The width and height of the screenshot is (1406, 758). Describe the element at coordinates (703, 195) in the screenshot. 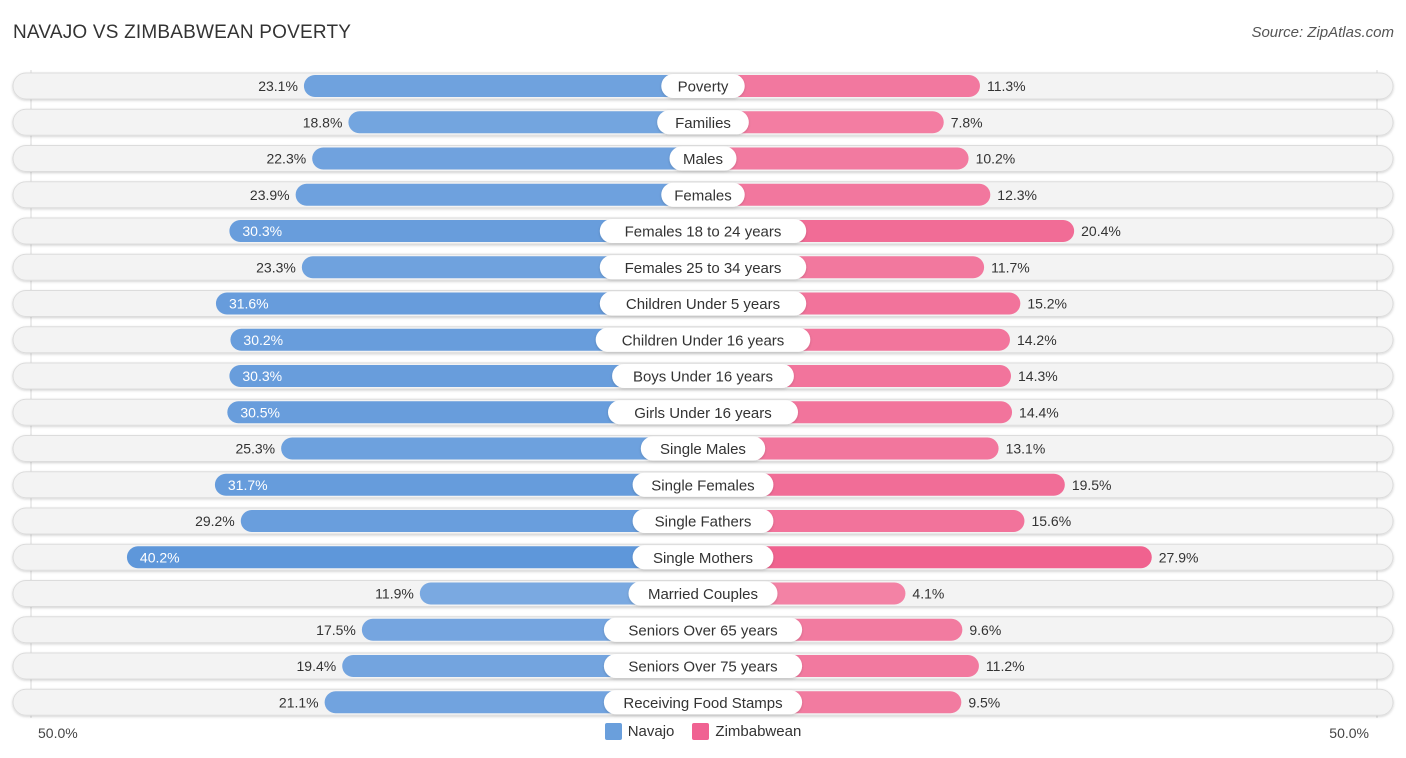

I see `category-label: Females` at that location.